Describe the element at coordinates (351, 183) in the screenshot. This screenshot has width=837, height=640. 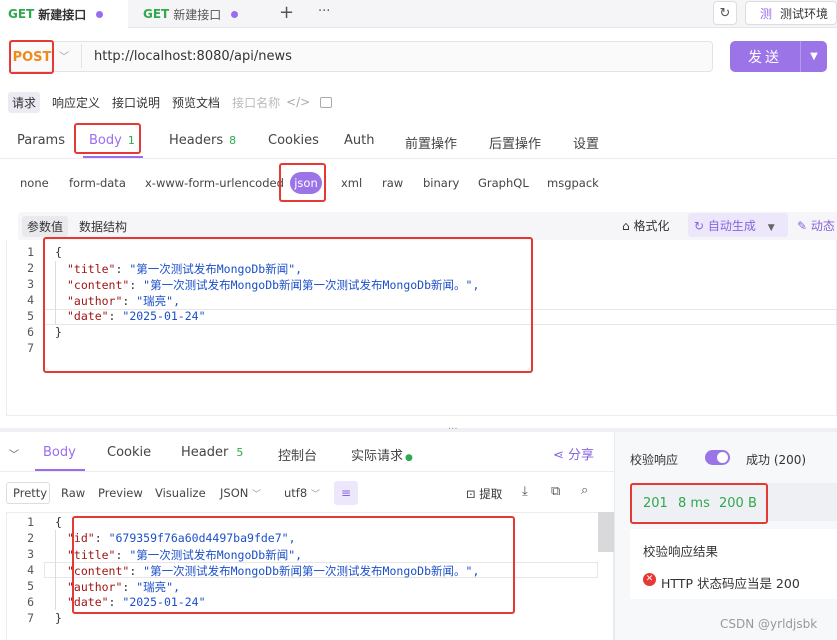
I see `bodytype-xml: xml` at that location.